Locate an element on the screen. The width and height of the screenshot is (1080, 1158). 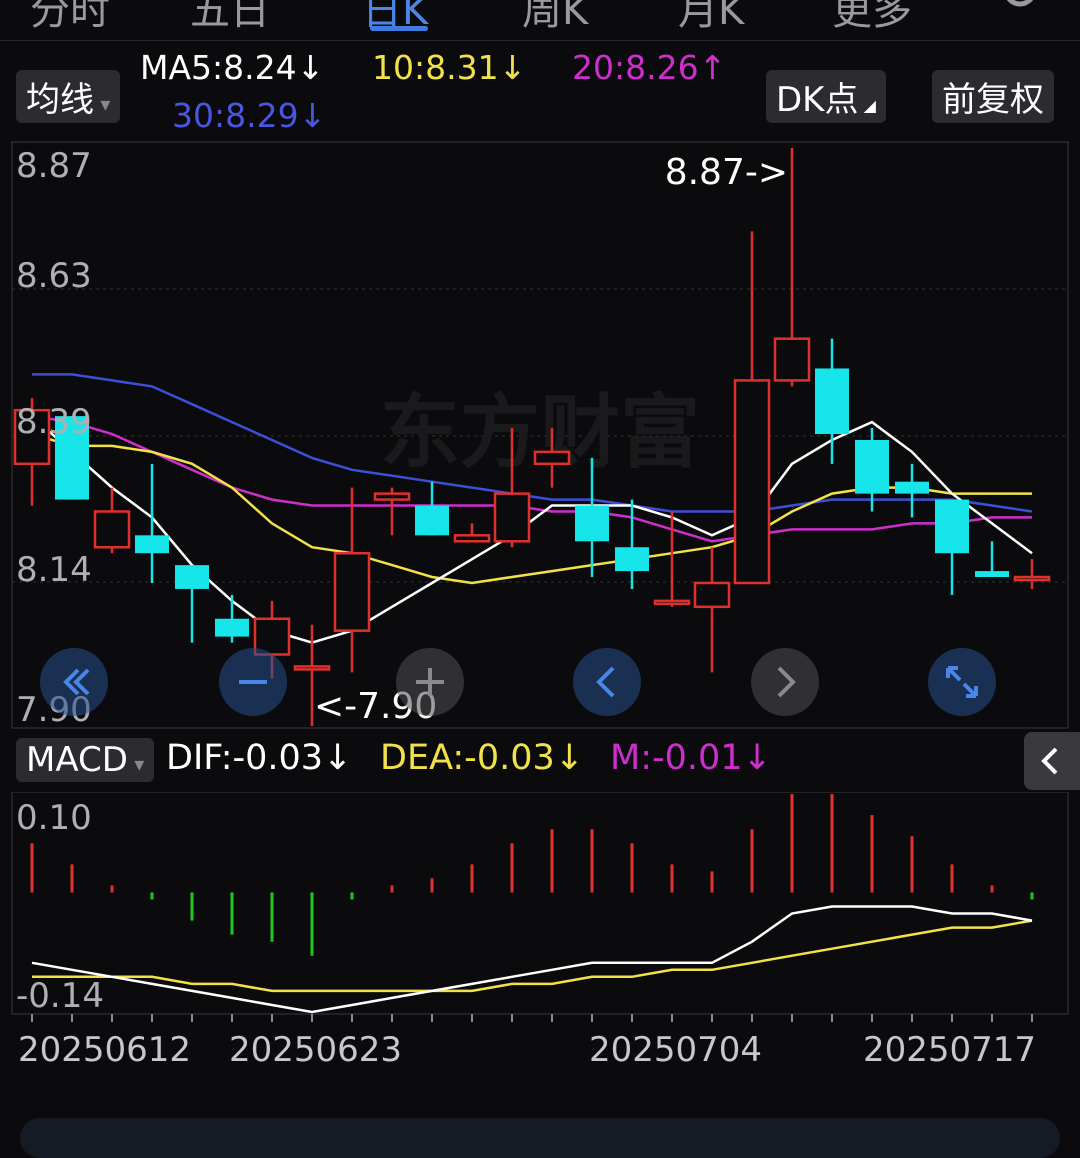
x-date-label: 20250717 is located at coordinates (950, 1050).